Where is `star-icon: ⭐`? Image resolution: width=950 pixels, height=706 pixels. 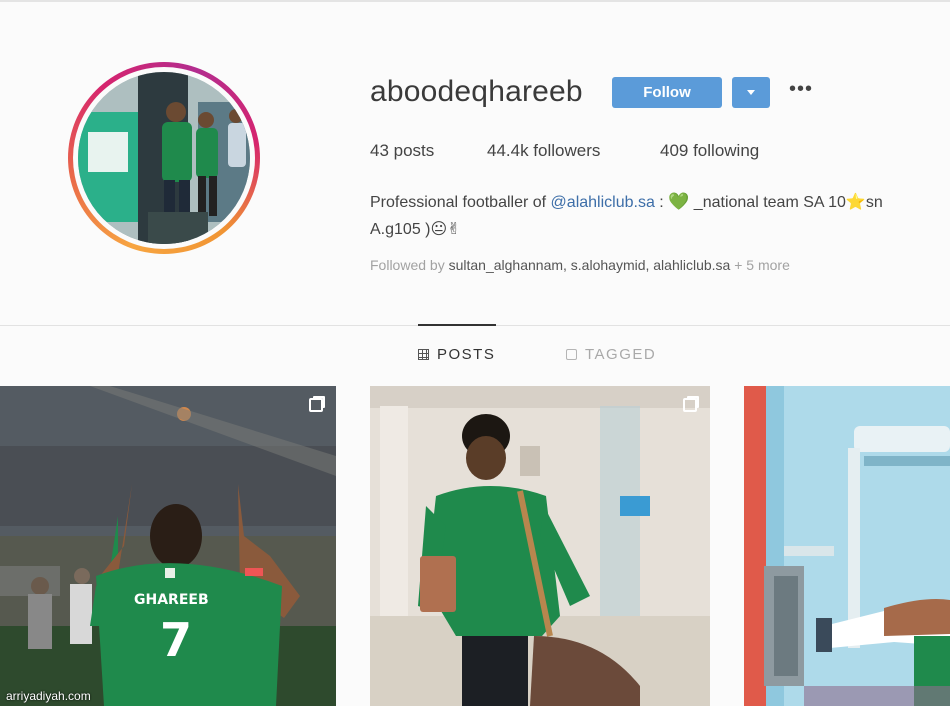 star-icon: ⭐ is located at coordinates (855, 202).